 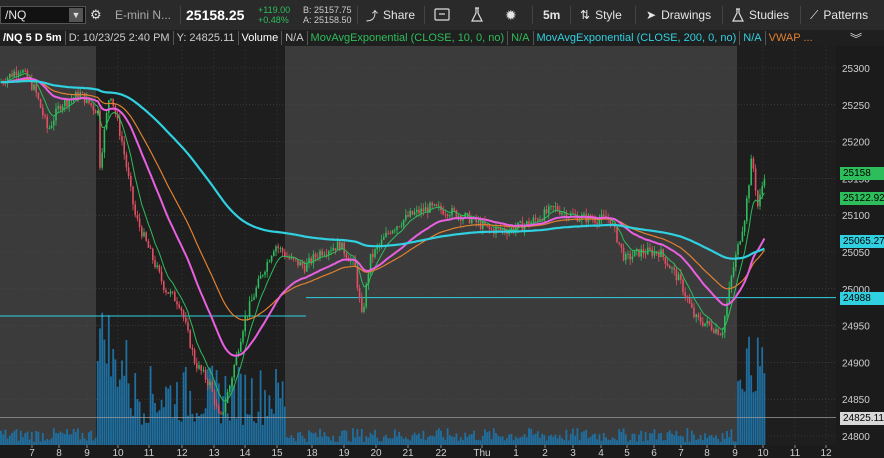 I want to click on bid-value: B: 25157.75, so click(x=327, y=10).